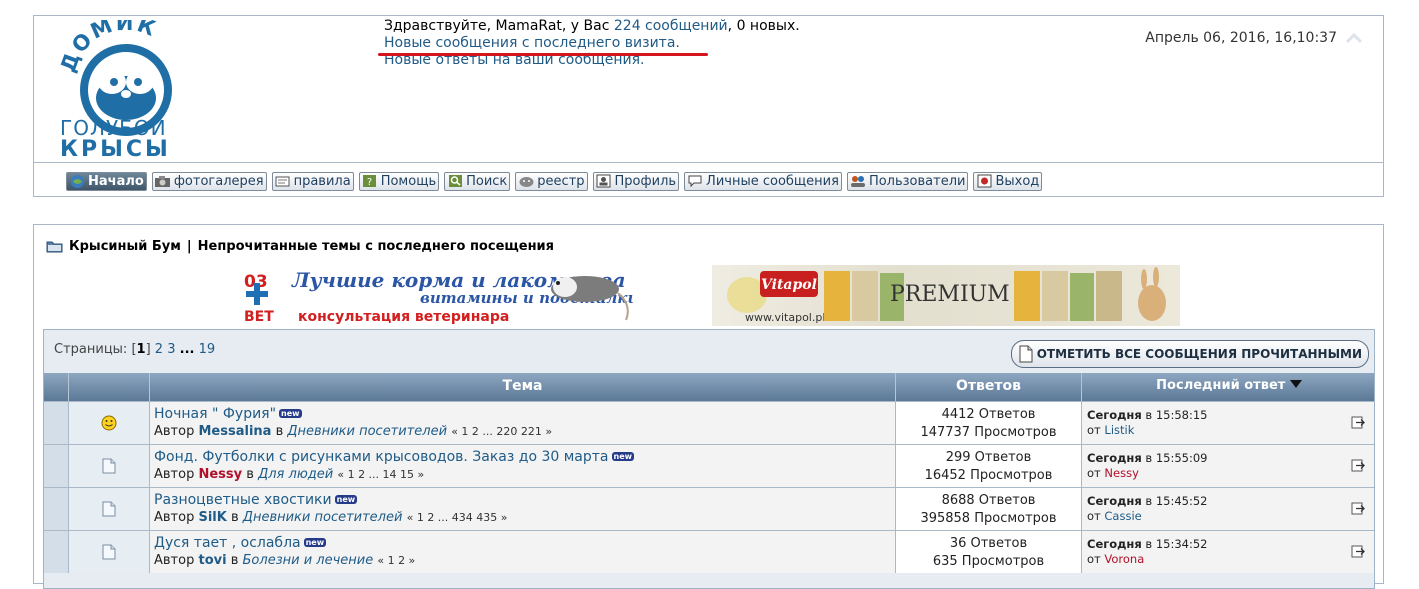 This screenshot has height=589, width=1419. Describe the element at coordinates (295, 474) in the screenshot. I see `subforum-link: Для людей` at that location.